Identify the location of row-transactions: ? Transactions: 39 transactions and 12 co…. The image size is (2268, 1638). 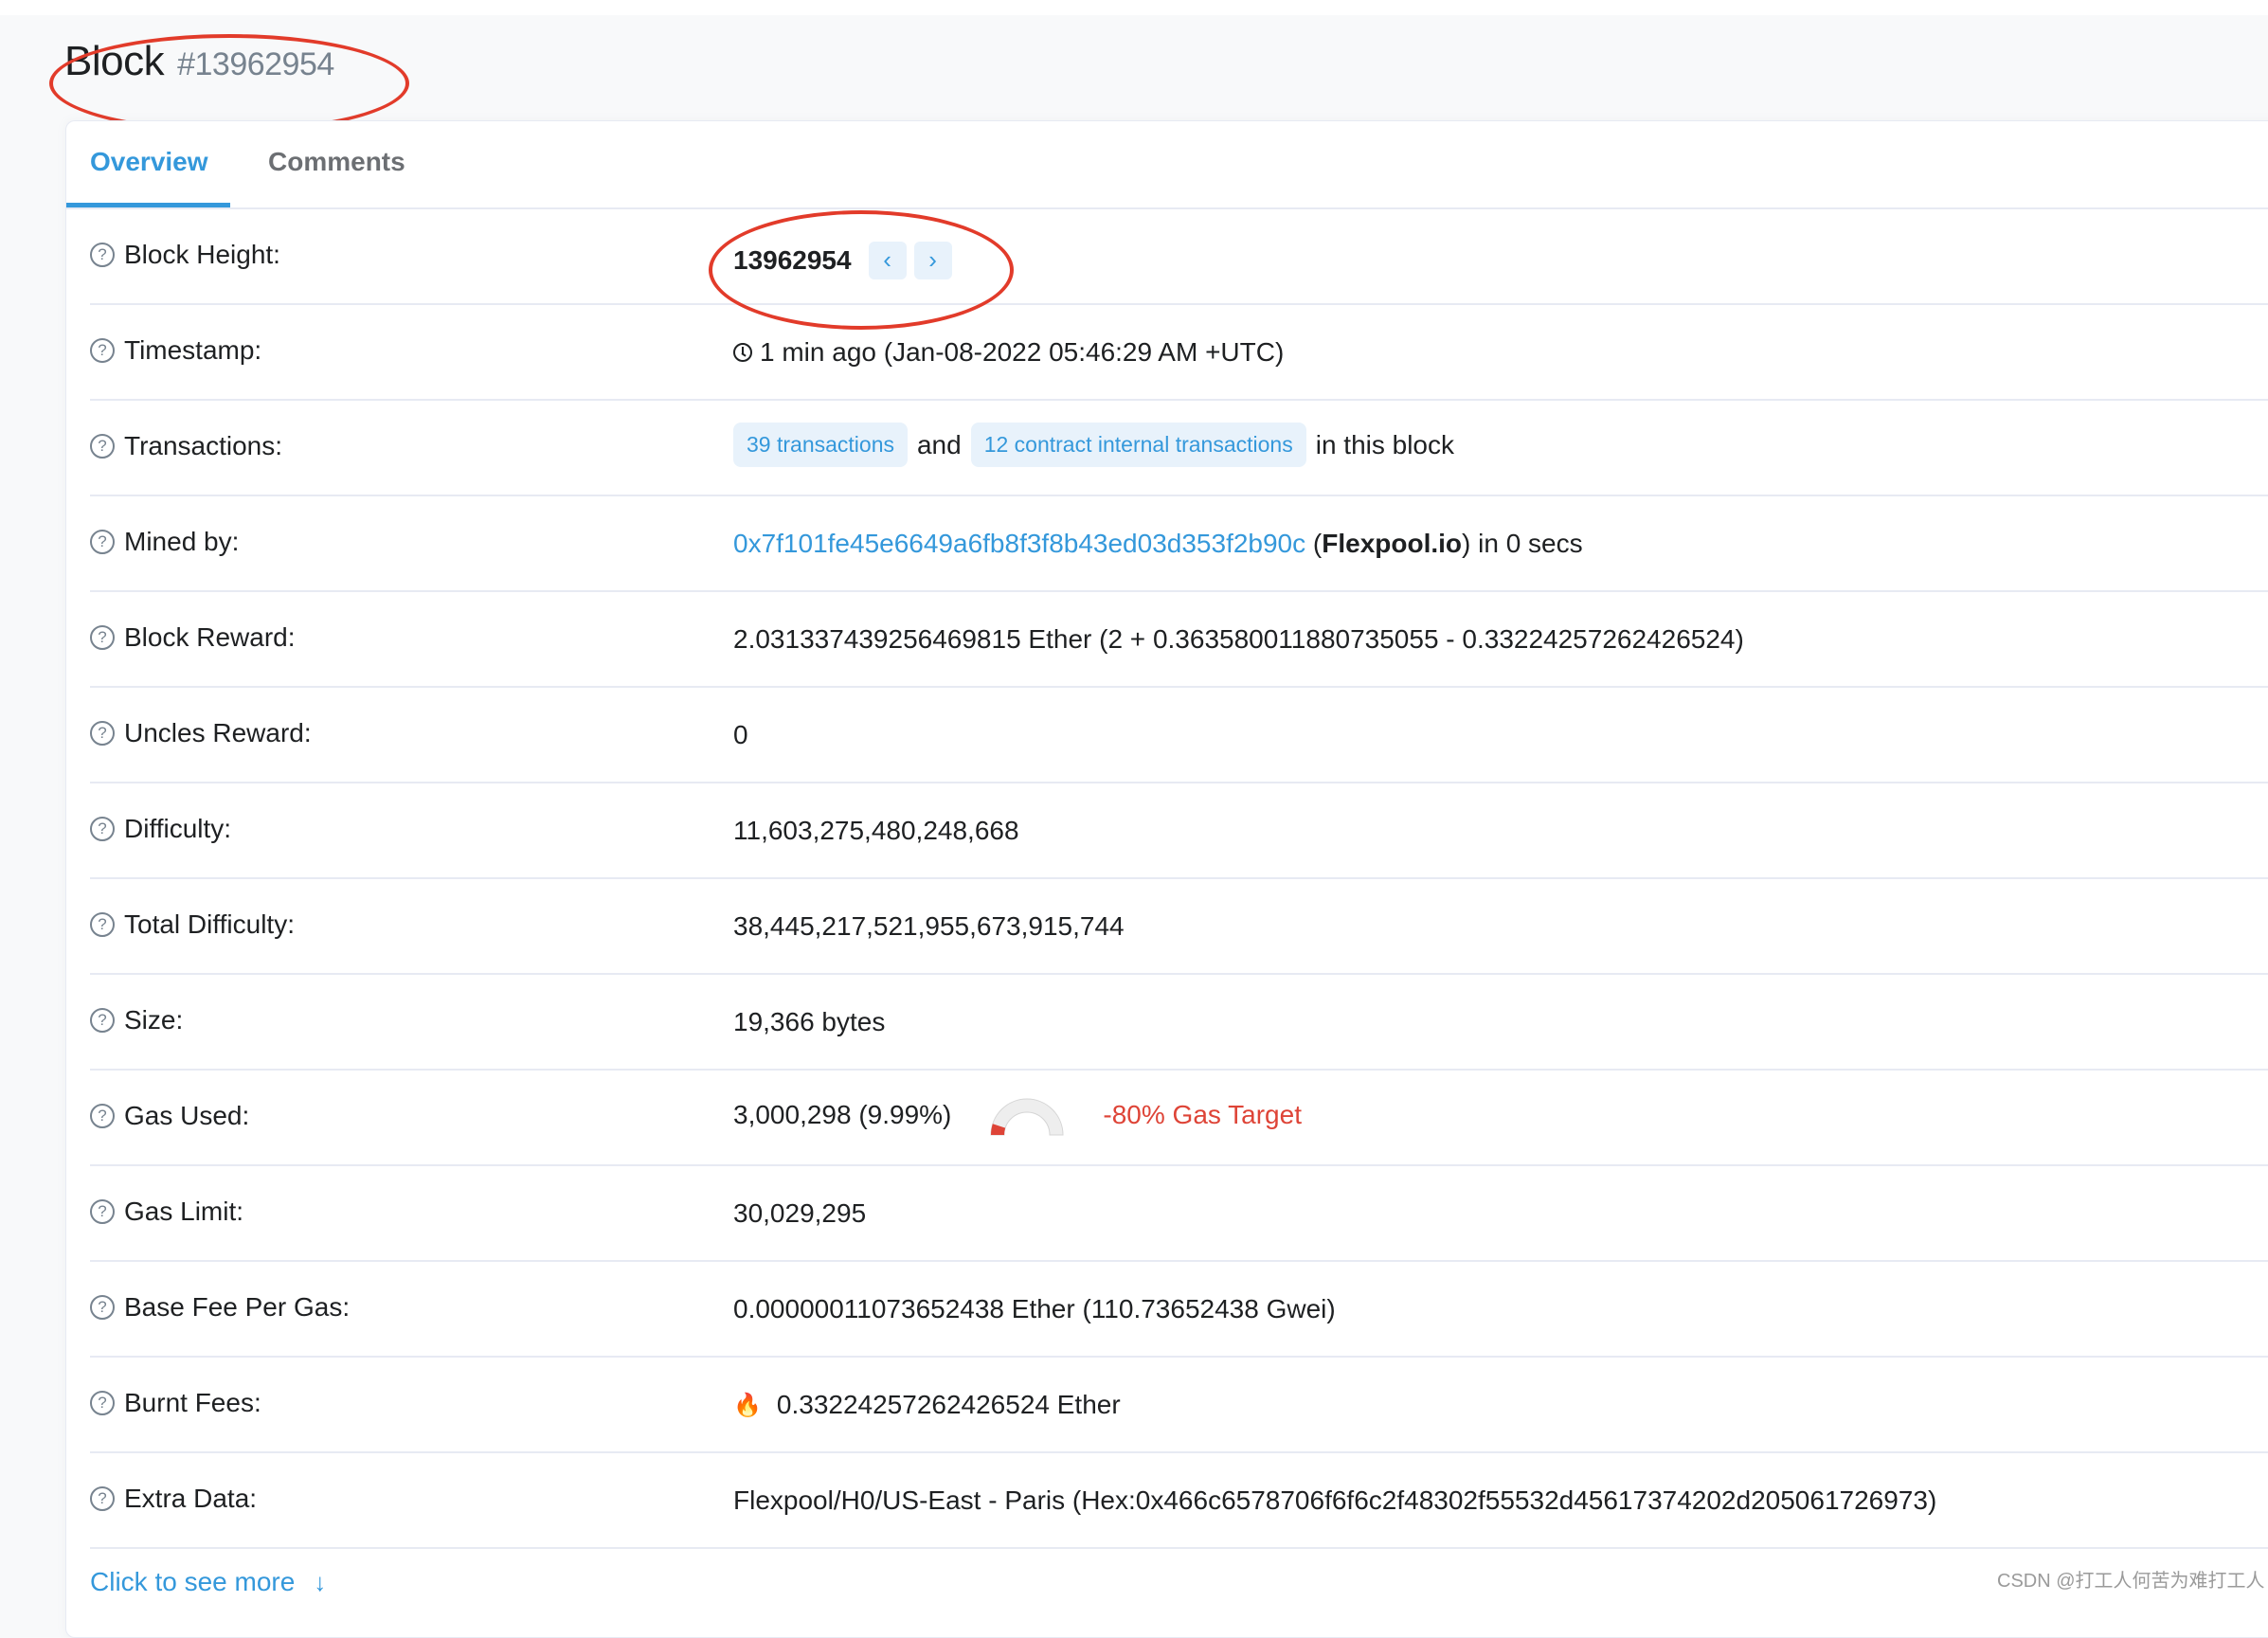
(1179, 448).